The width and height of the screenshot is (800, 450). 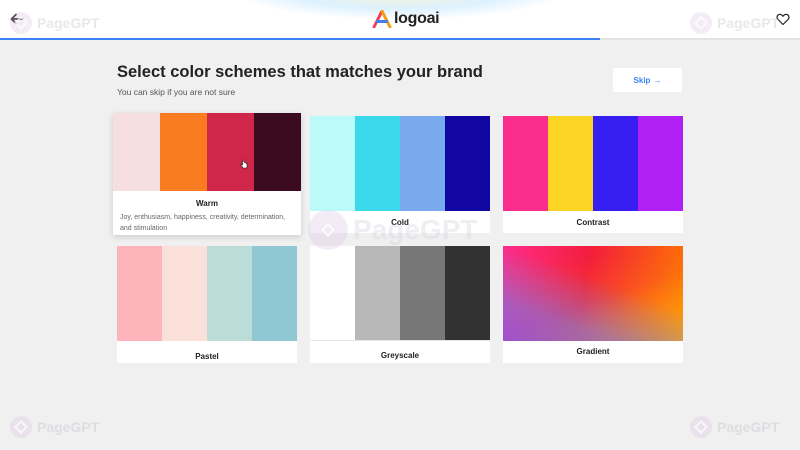 What do you see at coordinates (593, 293) in the screenshot?
I see `gradient-swatch` at bounding box center [593, 293].